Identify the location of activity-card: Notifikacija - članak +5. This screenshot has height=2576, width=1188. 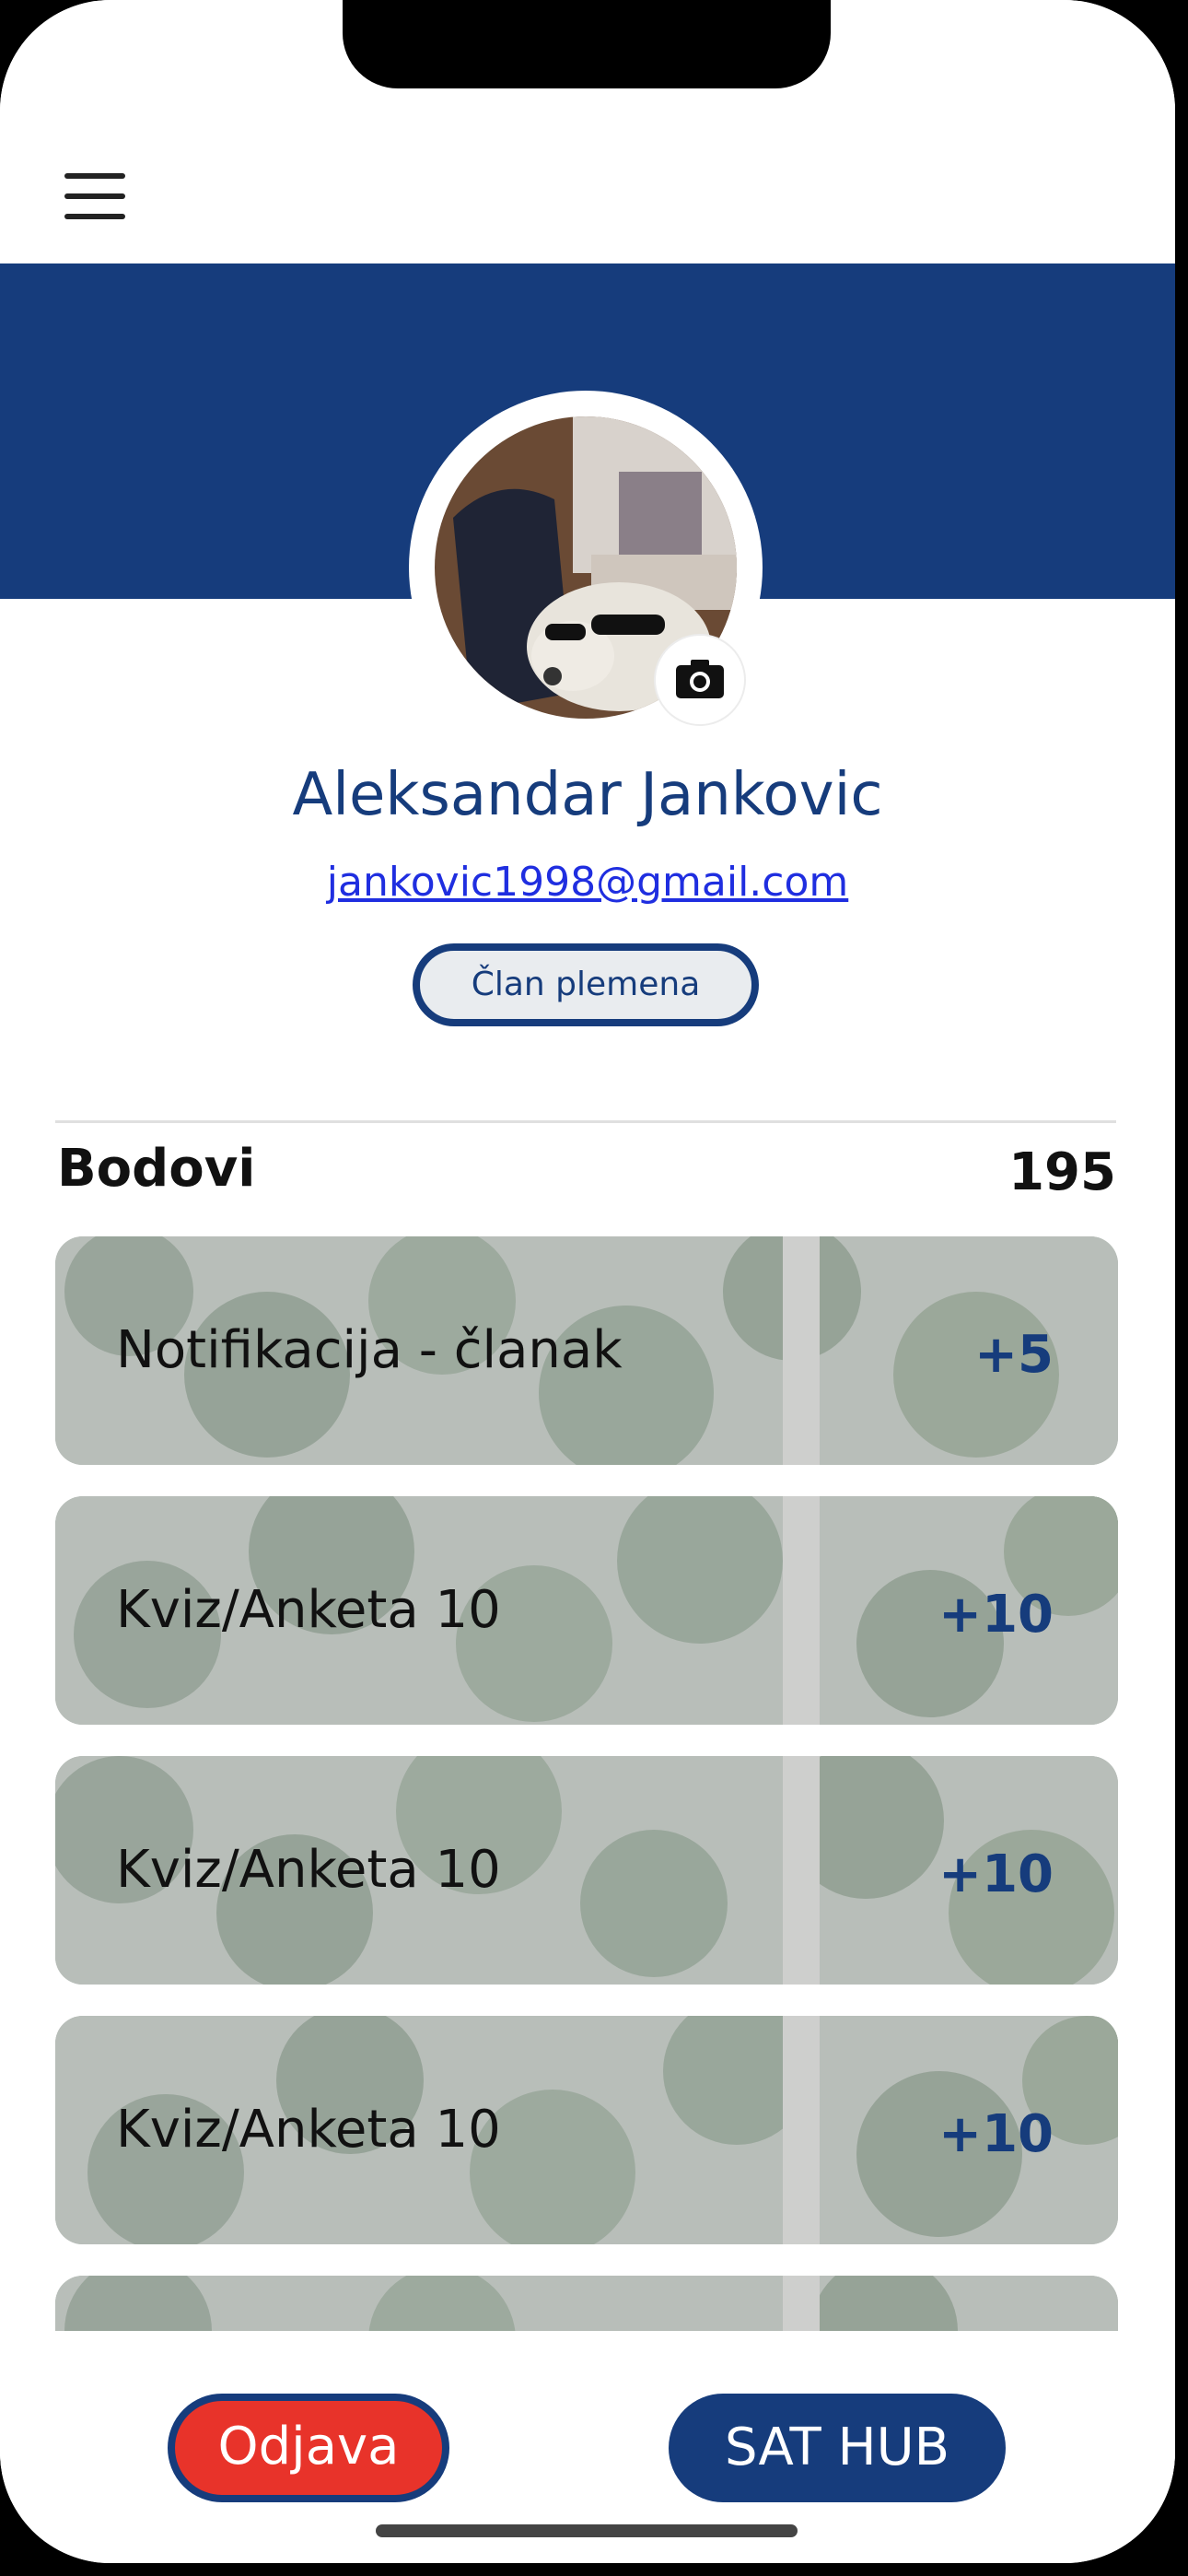
(586, 1350).